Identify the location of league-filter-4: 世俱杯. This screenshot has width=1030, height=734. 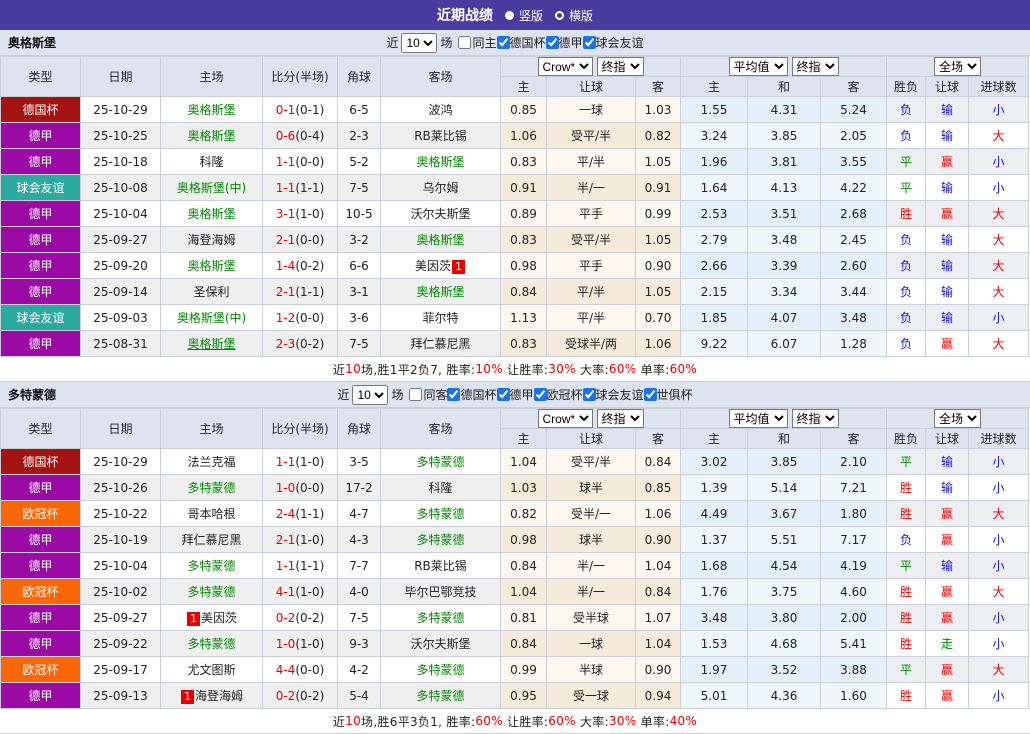
(668, 394).